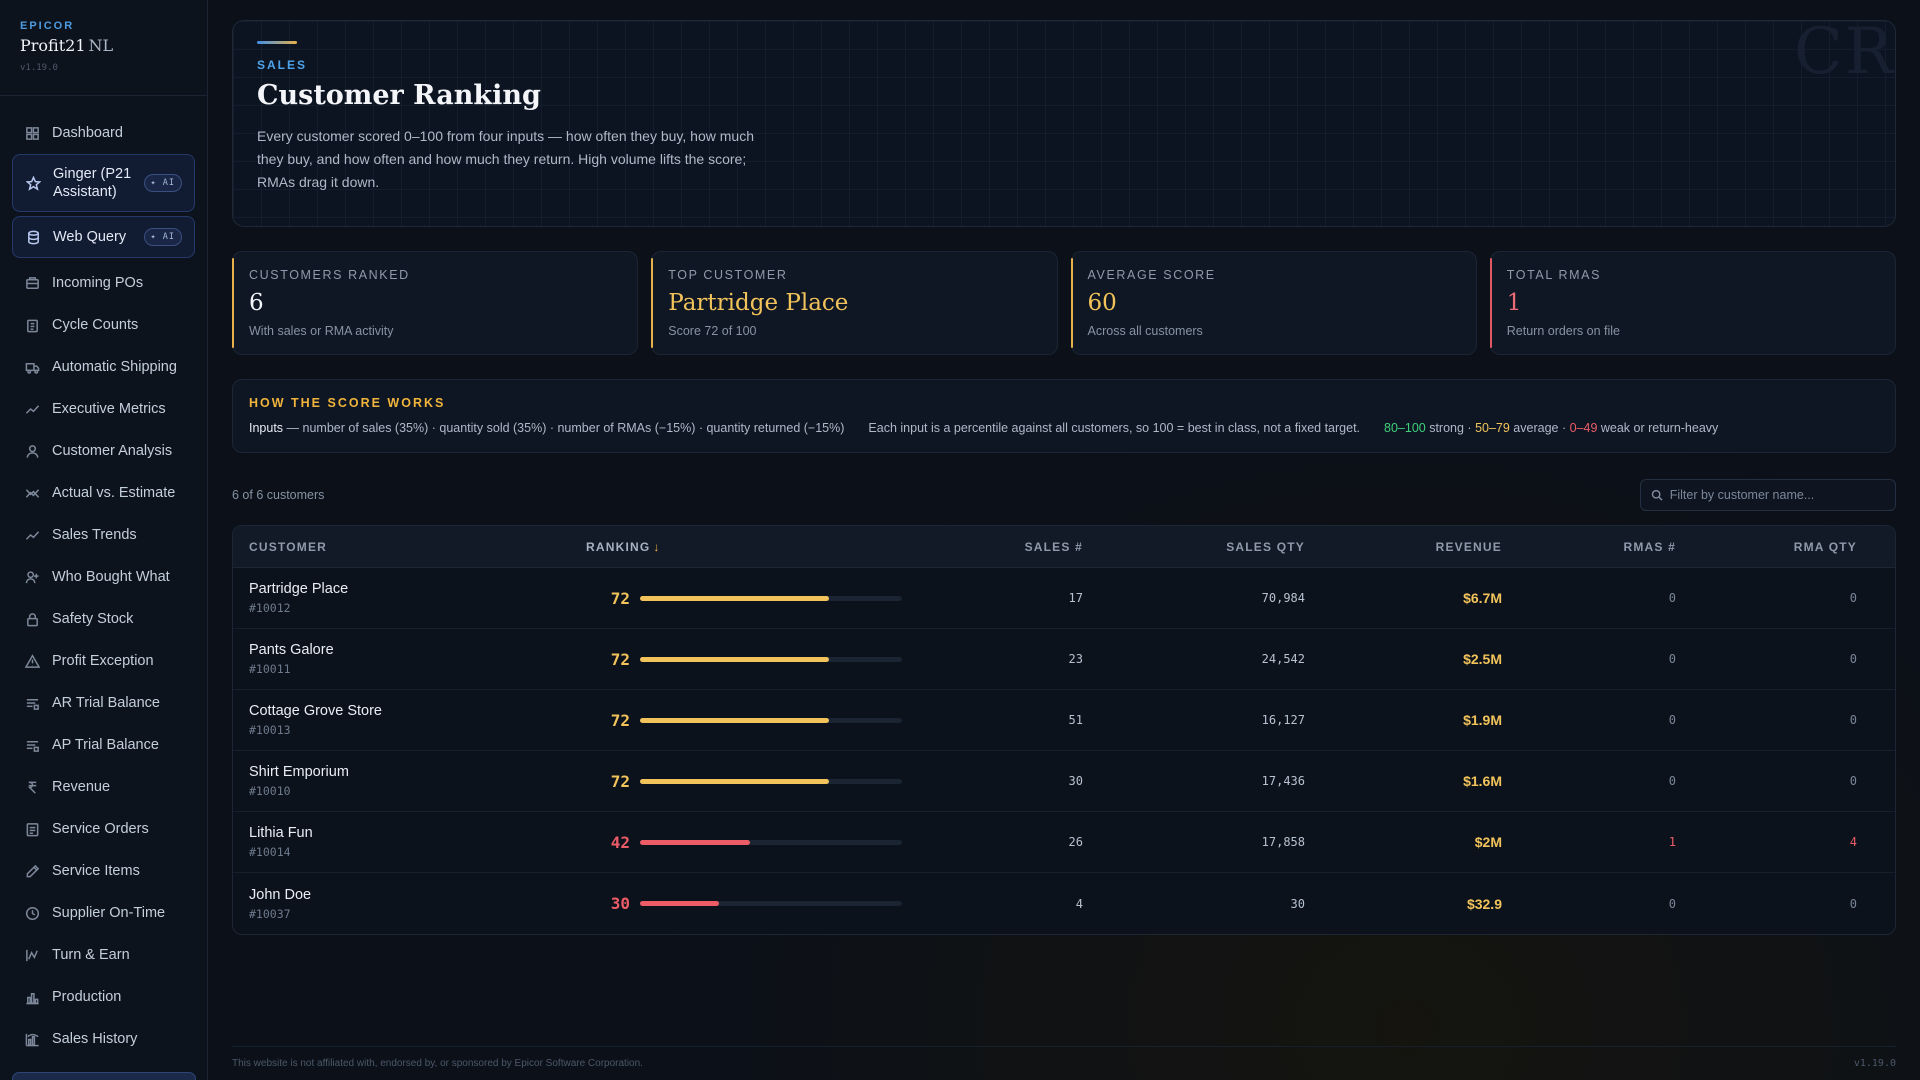  Describe the element at coordinates (409, 598) in the screenshot. I see `customer-cell: Partridge Place #10012` at that location.